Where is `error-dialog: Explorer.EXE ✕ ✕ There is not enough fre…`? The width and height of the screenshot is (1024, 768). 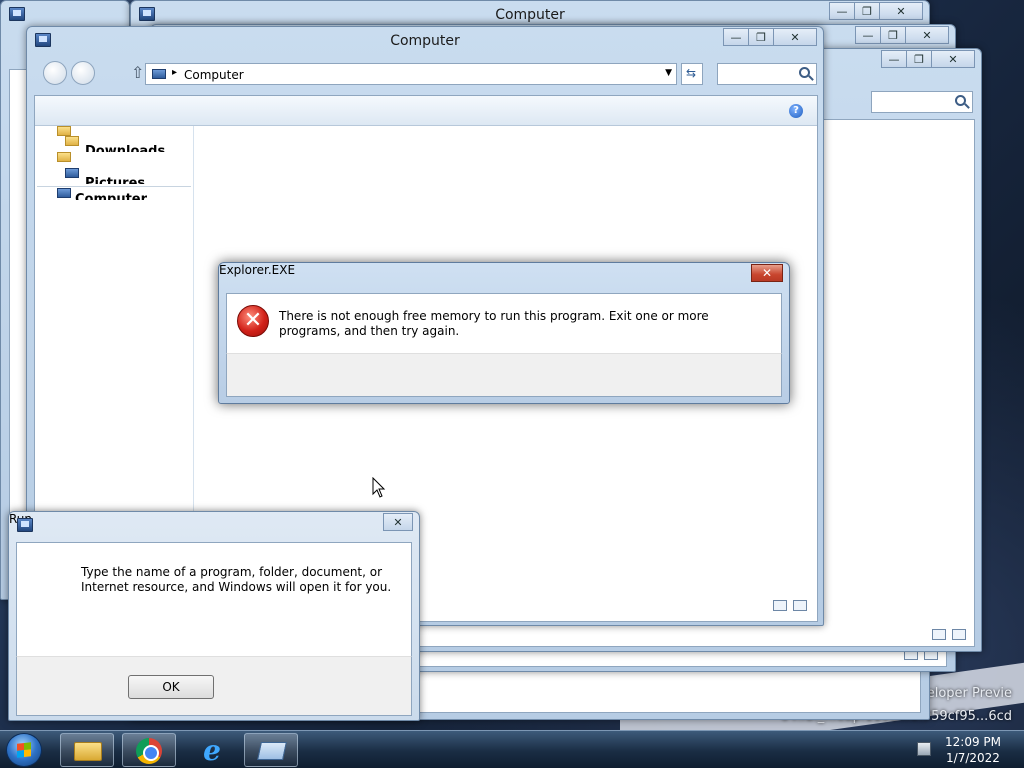 error-dialog: Explorer.EXE ✕ ✕ There is not enough fre… is located at coordinates (504, 333).